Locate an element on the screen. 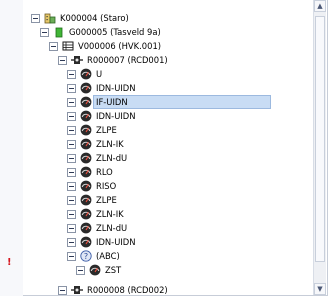 This screenshot has height=297, width=328. tree-node-measurement-selected: IF-UIDN is located at coordinates (169, 102).